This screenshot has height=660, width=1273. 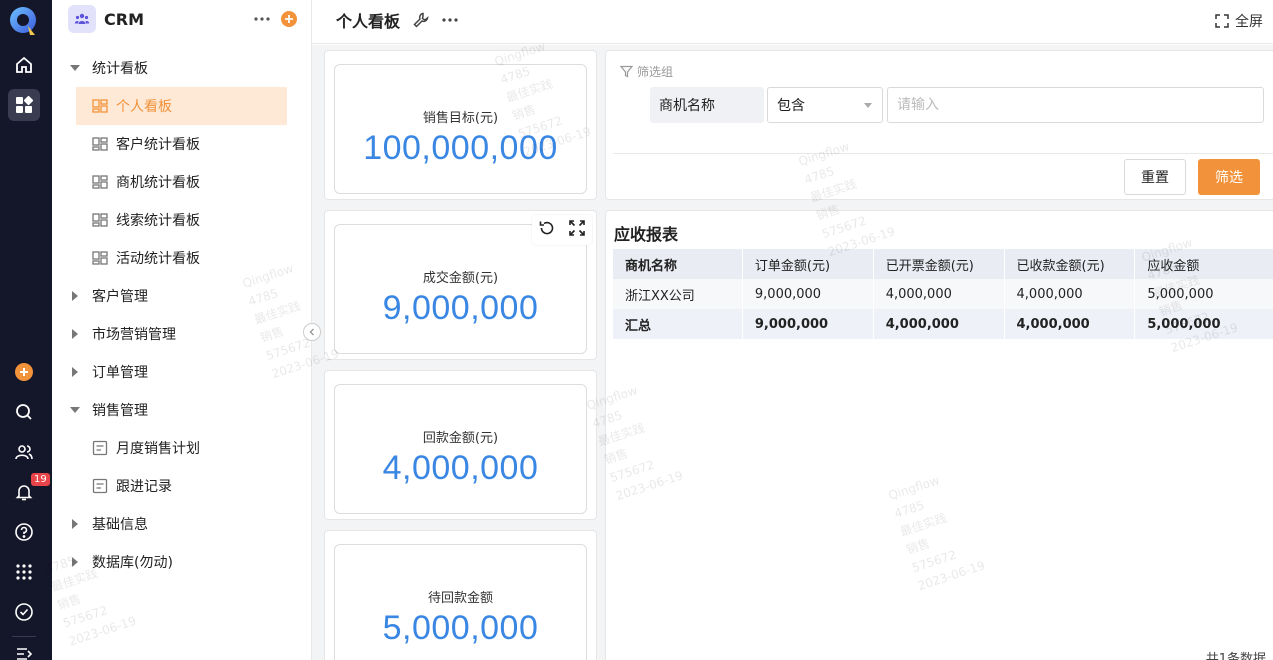 What do you see at coordinates (460, 468) in the screenshot?
I see `kpi-value: 4,000,000` at bounding box center [460, 468].